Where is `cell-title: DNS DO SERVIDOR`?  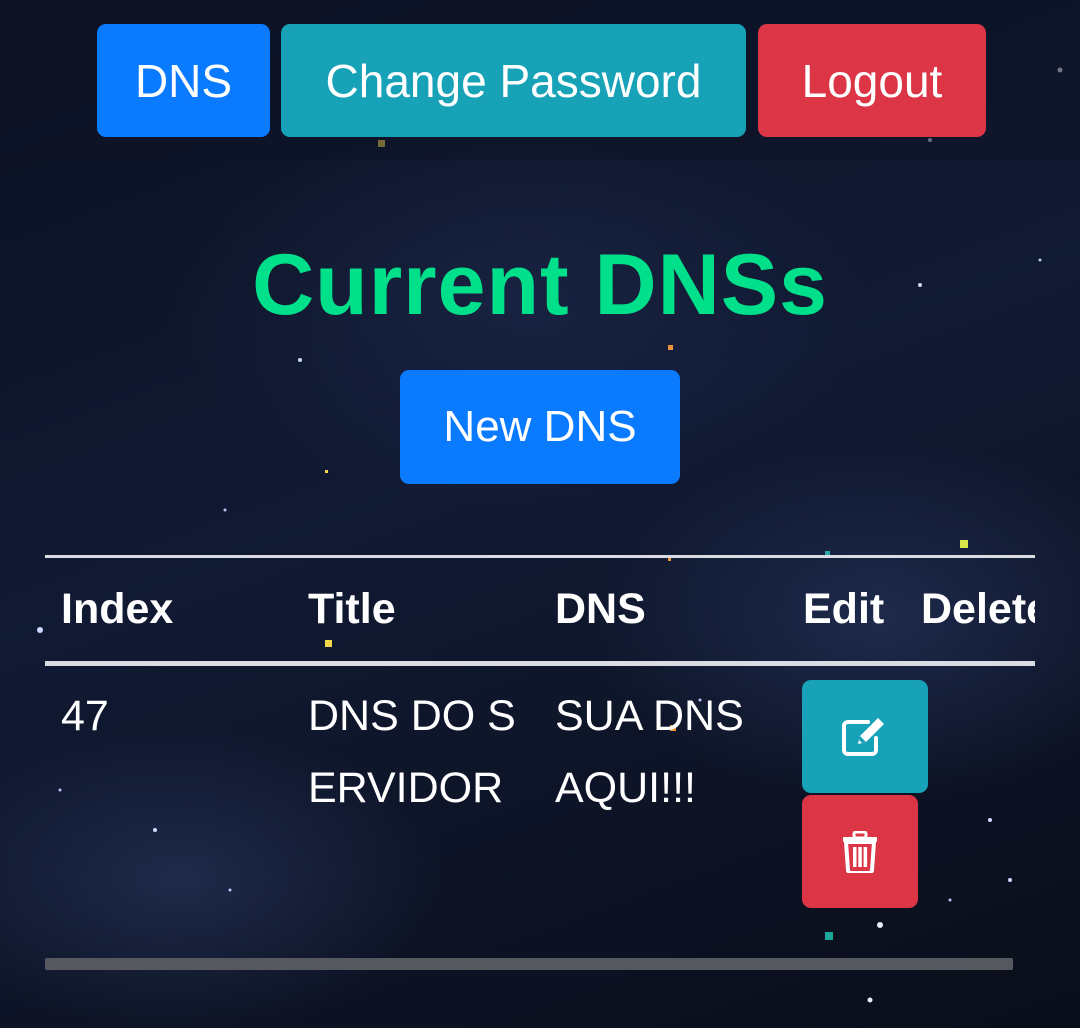
cell-title: DNS DO SERVIDOR is located at coordinates (412, 752).